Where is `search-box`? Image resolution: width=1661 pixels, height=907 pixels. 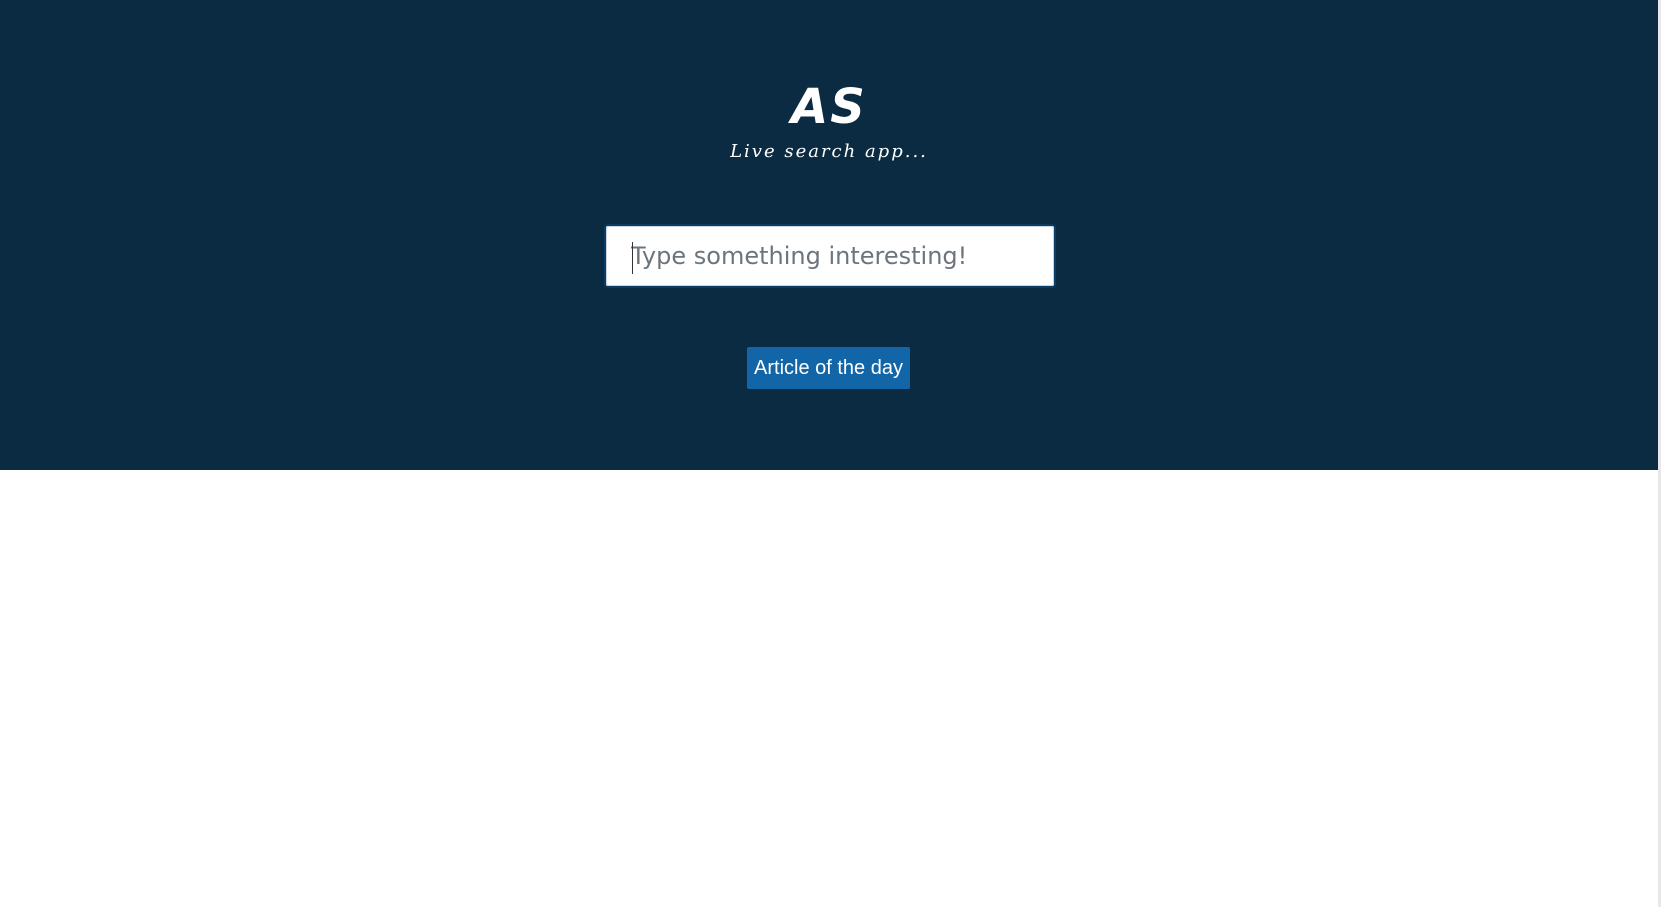
search-box is located at coordinates (830, 256).